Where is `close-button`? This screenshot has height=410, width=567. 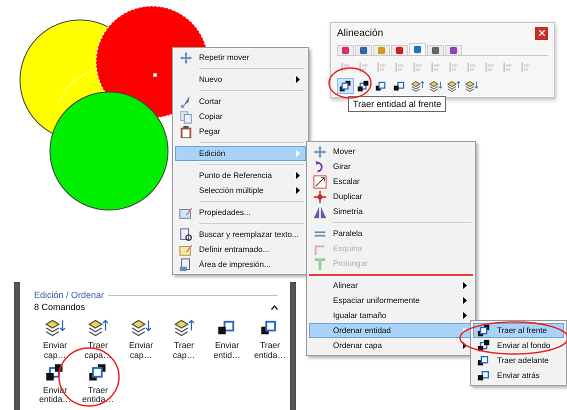
close-button is located at coordinates (541, 33).